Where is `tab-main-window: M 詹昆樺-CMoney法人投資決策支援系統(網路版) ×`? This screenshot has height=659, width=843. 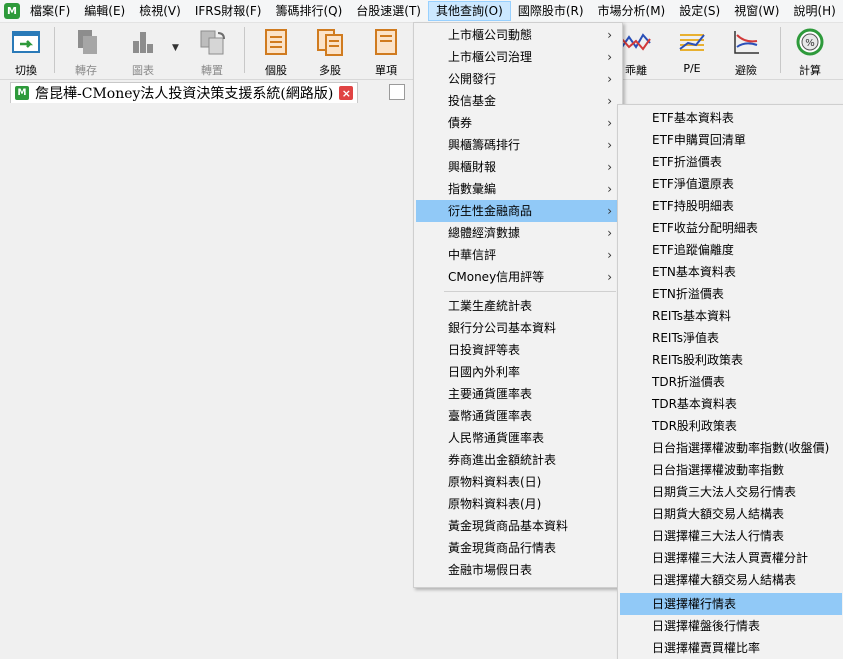 tab-main-window: M 詹昆樺-CMoney法人投資決策支援系統(網路版) × is located at coordinates (184, 92).